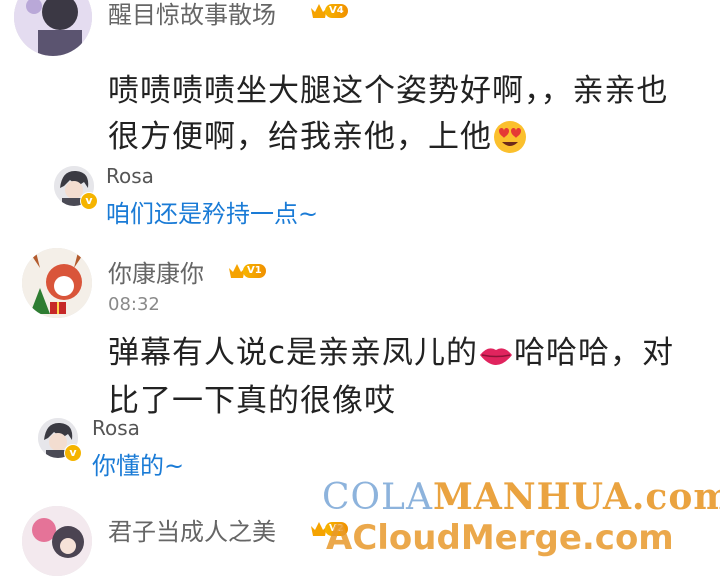 Image resolution: width=720 pixels, height=576 pixels. What do you see at coordinates (254, 271) in the screenshot?
I see `level-label: V1` at bounding box center [254, 271].